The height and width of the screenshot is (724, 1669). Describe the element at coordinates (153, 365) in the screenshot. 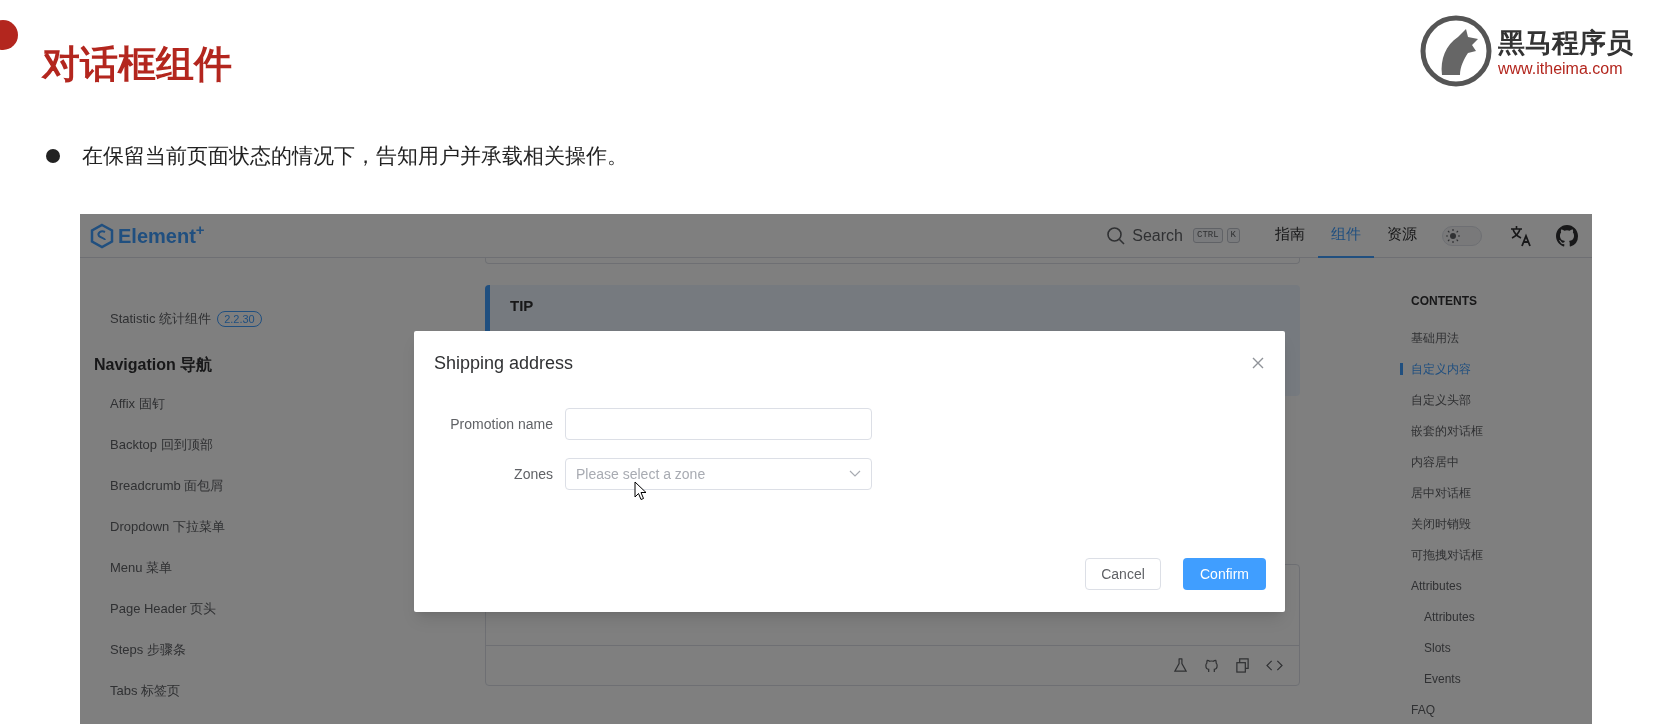

I see `sidebar-heading: Navigation 导航` at that location.